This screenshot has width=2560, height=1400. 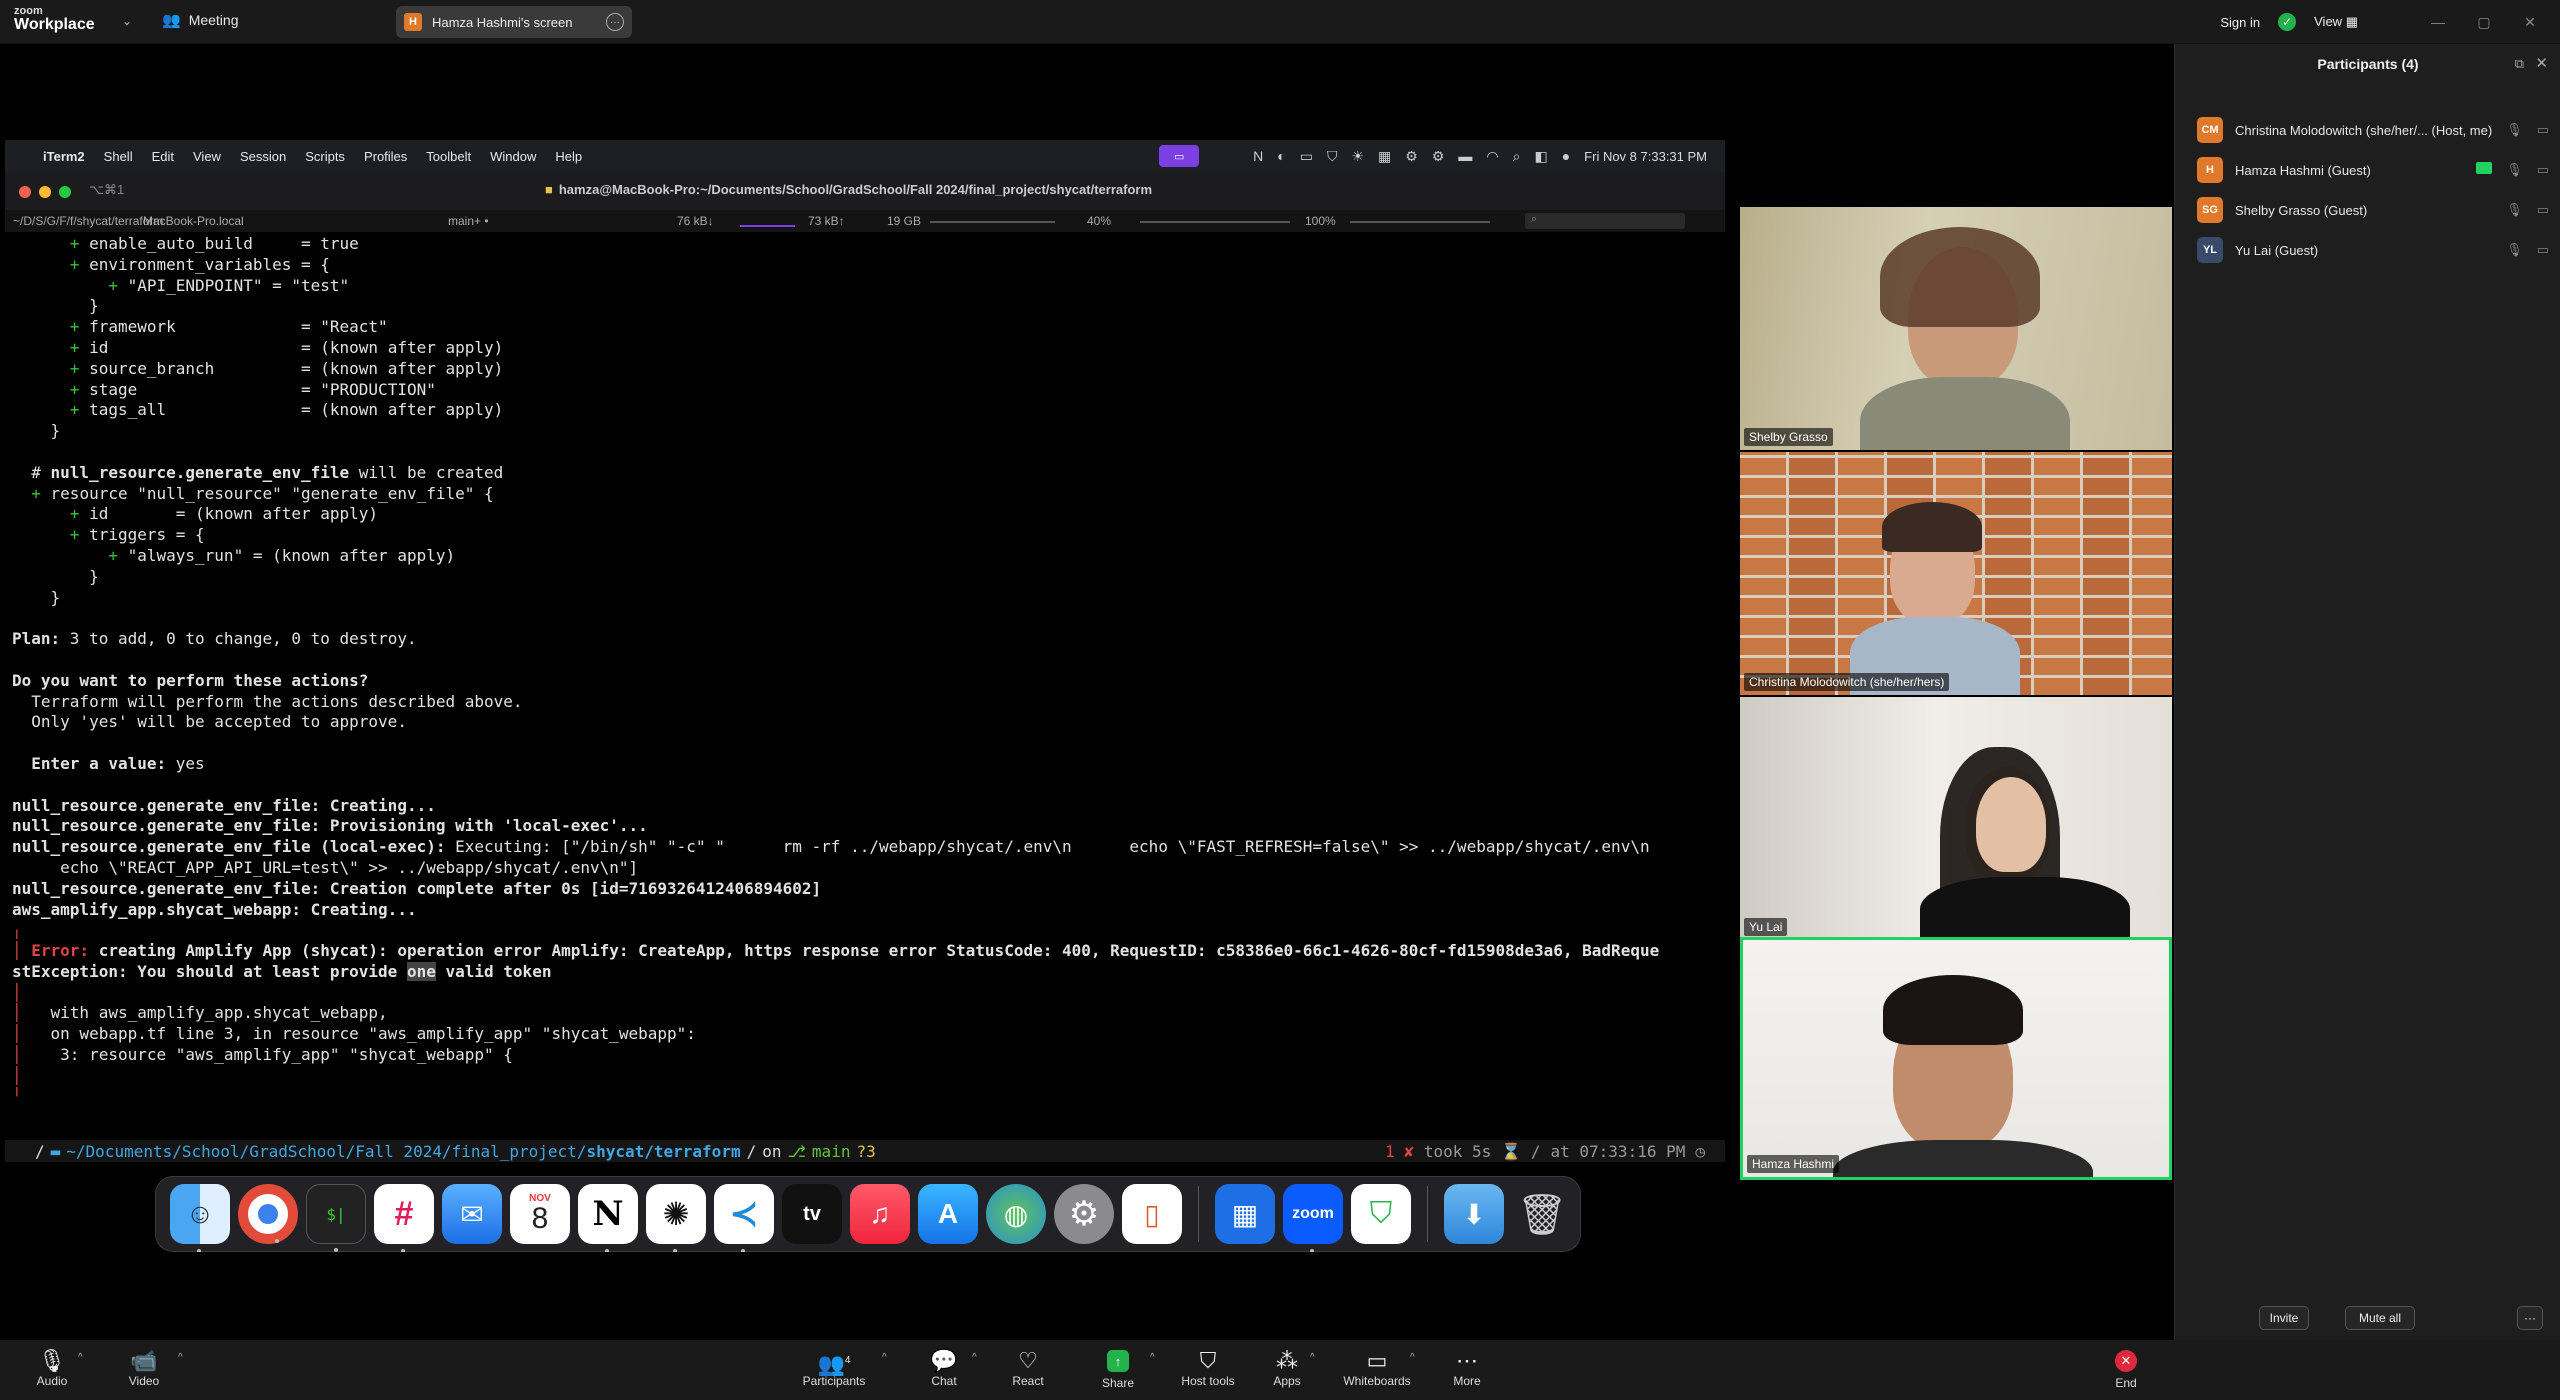 I want to click on chrome-icon, so click(x=268, y=1214).